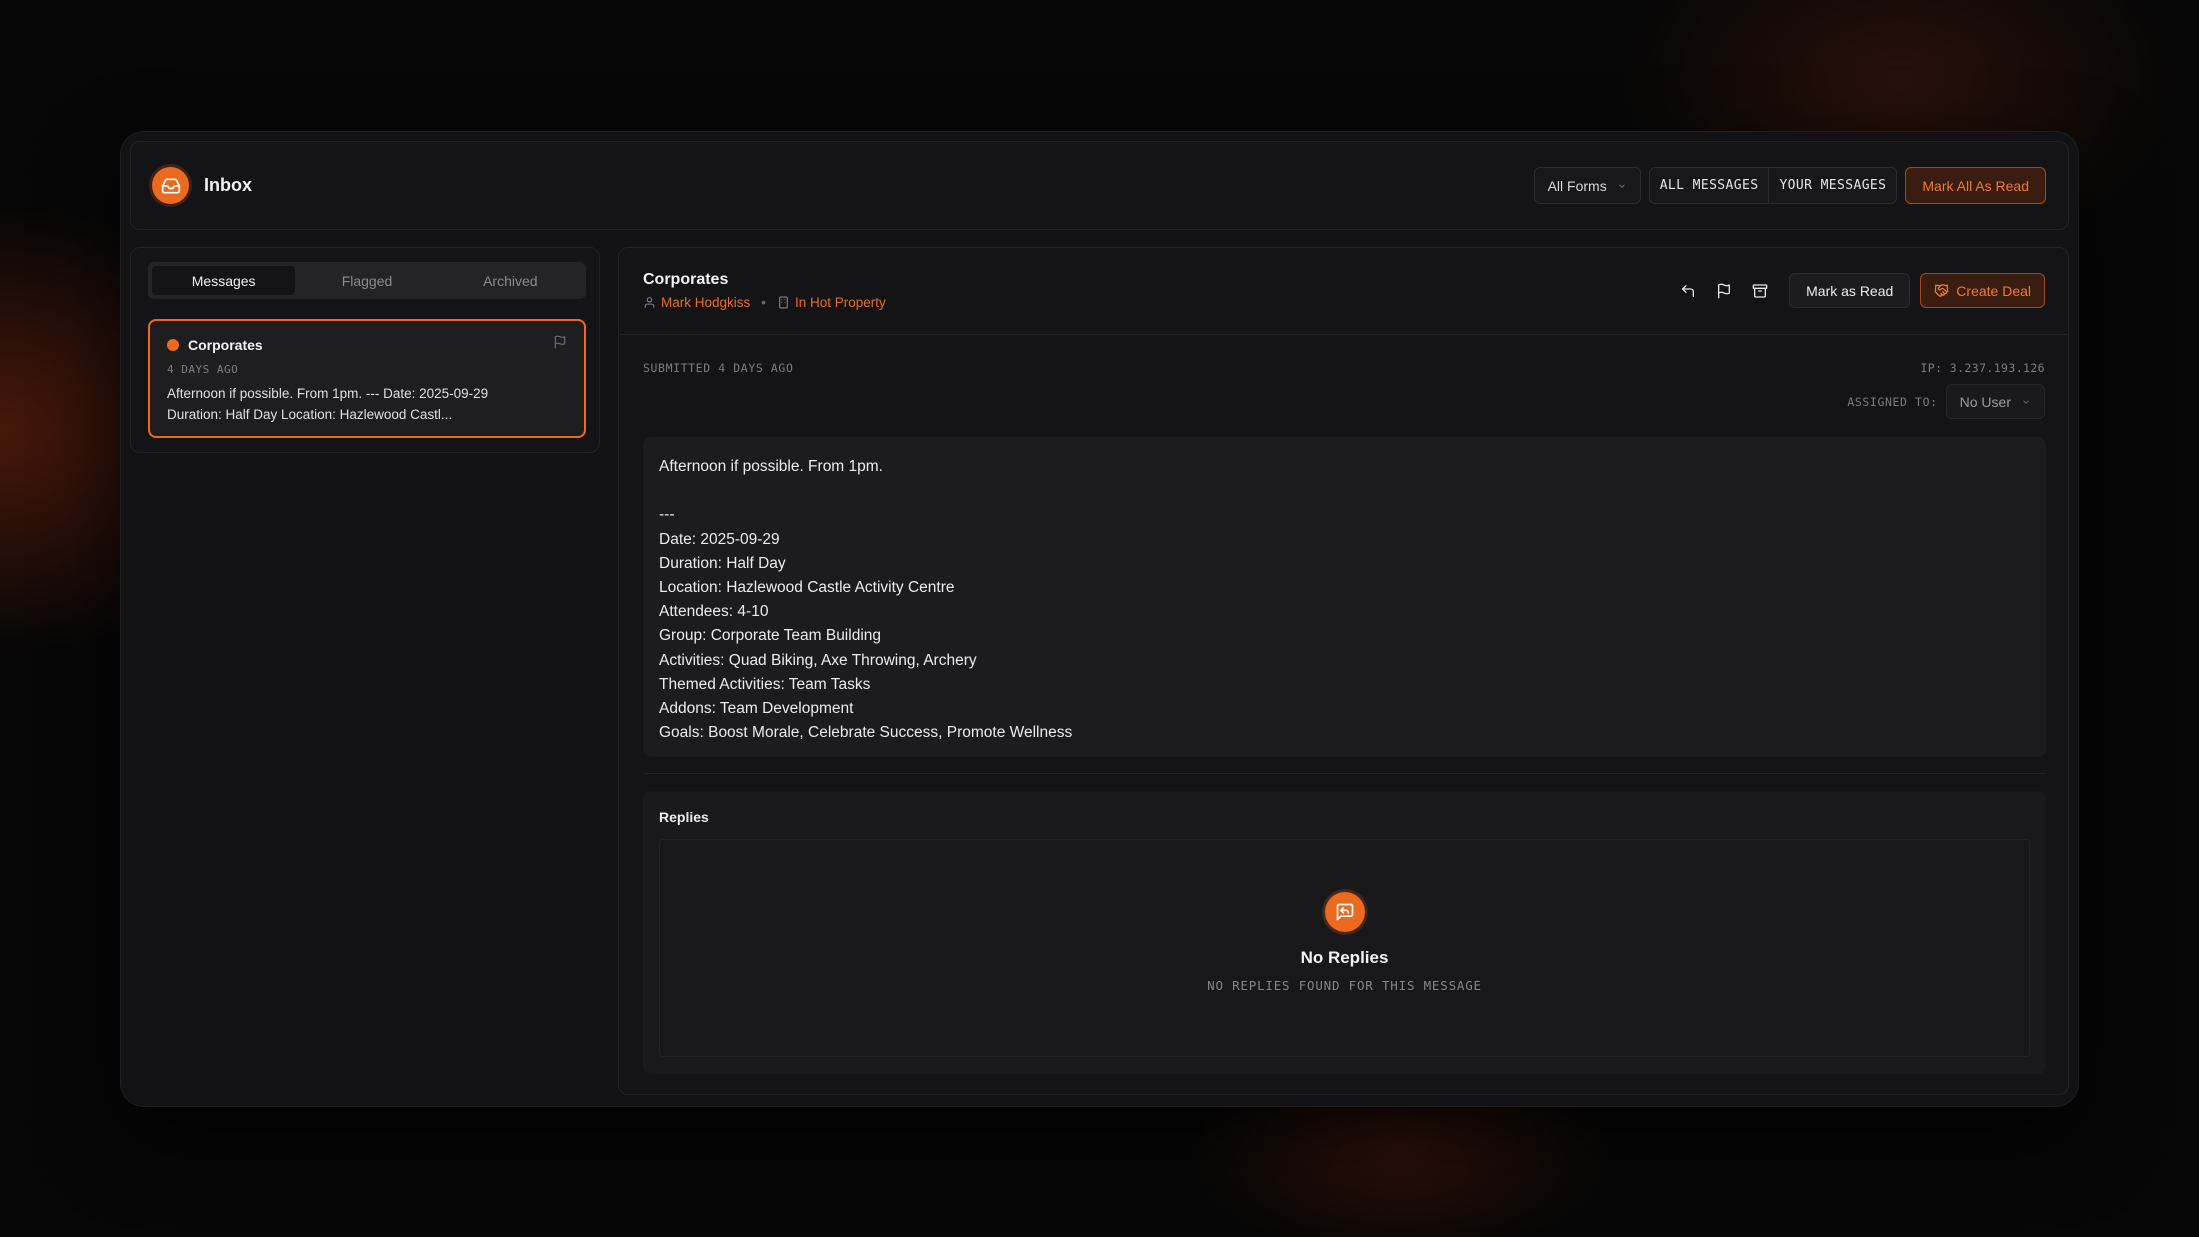 The image size is (2199, 1237). I want to click on mark-all-read-button: Mark All As Read, so click(1975, 185).